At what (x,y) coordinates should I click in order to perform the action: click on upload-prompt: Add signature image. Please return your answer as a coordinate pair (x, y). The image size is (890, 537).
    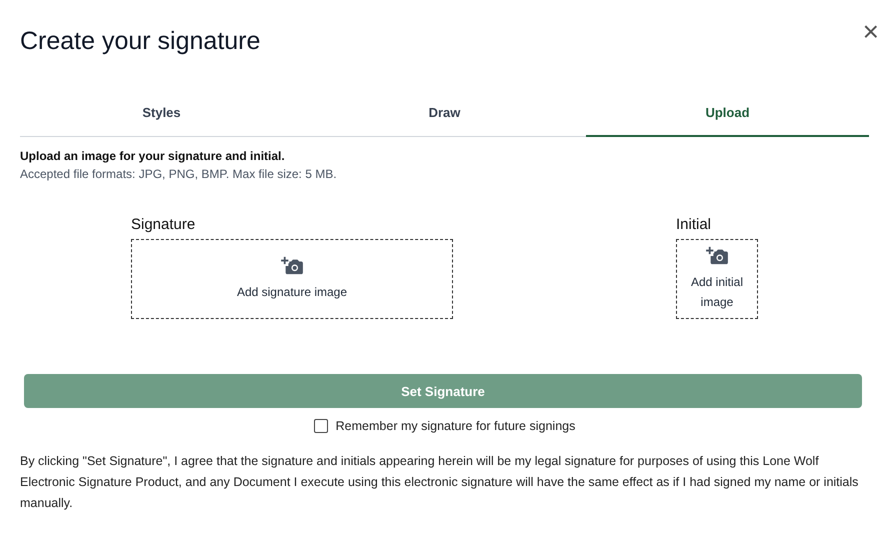
    Looking at the image, I should click on (292, 292).